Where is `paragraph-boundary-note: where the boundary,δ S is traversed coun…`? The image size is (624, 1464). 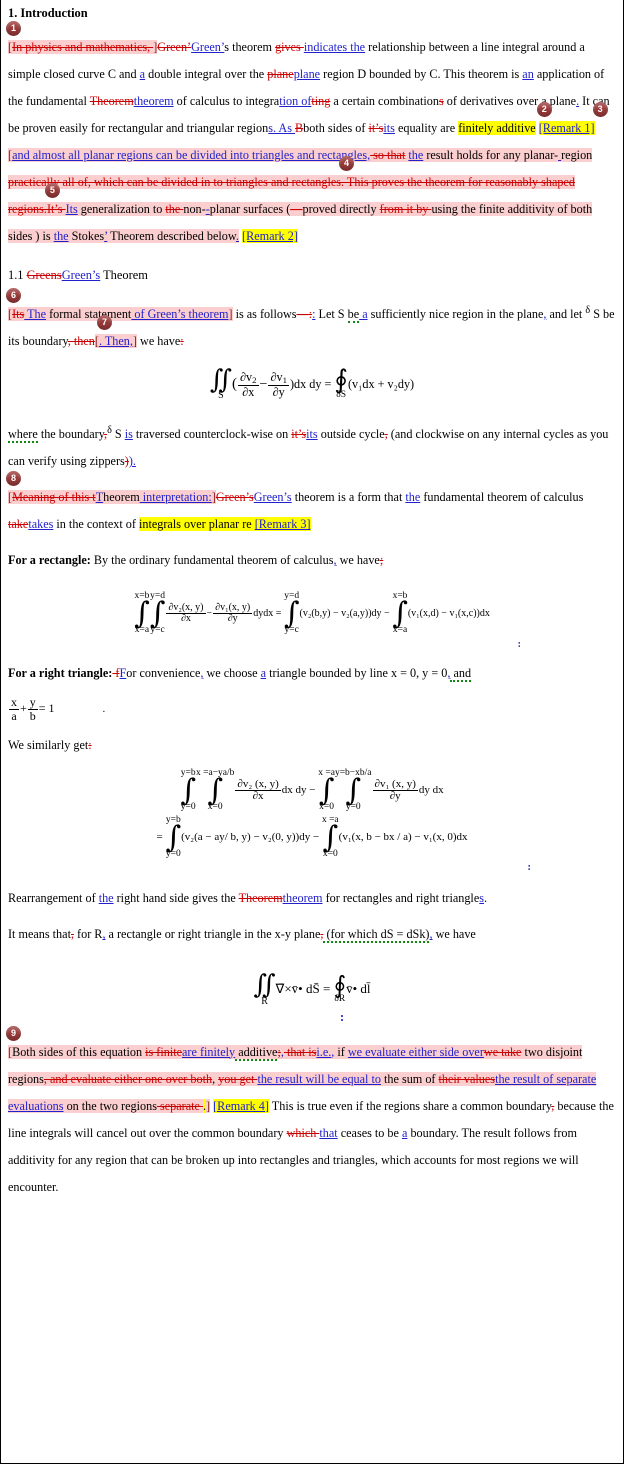
paragraph-boundary-note: where the boundary,δ S is traversed coun… is located at coordinates (312, 446).